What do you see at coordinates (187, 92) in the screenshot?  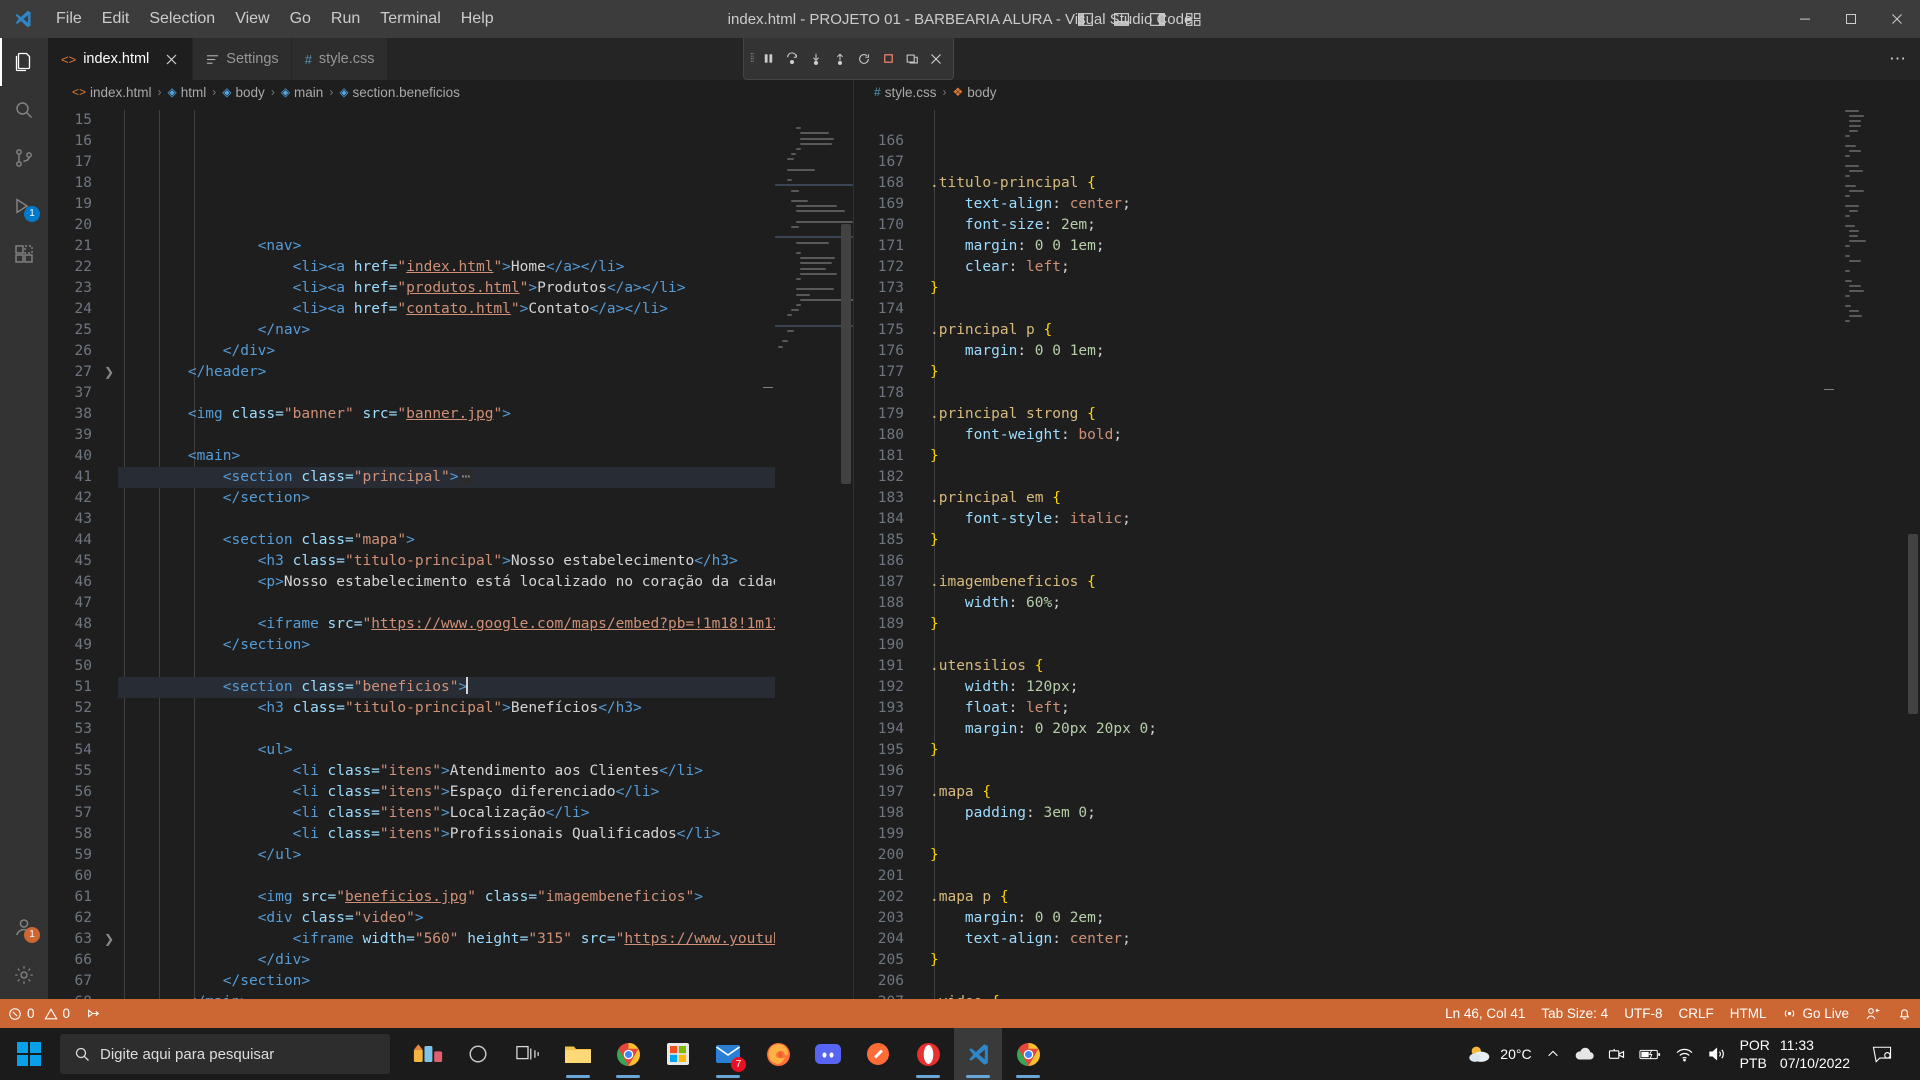 I see `breadcrumb-symbol-html: ◈ html` at bounding box center [187, 92].